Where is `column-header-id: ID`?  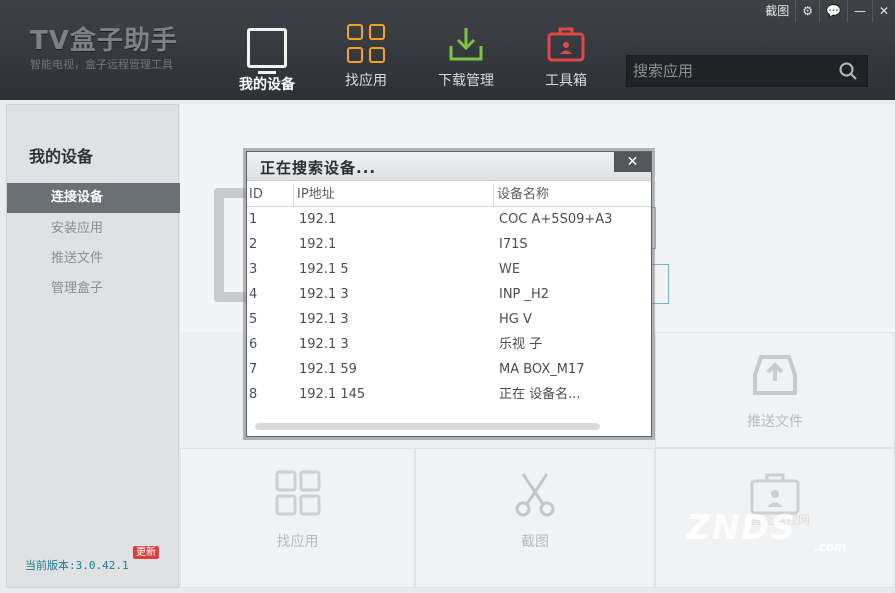
column-header-id: ID is located at coordinates (256, 194).